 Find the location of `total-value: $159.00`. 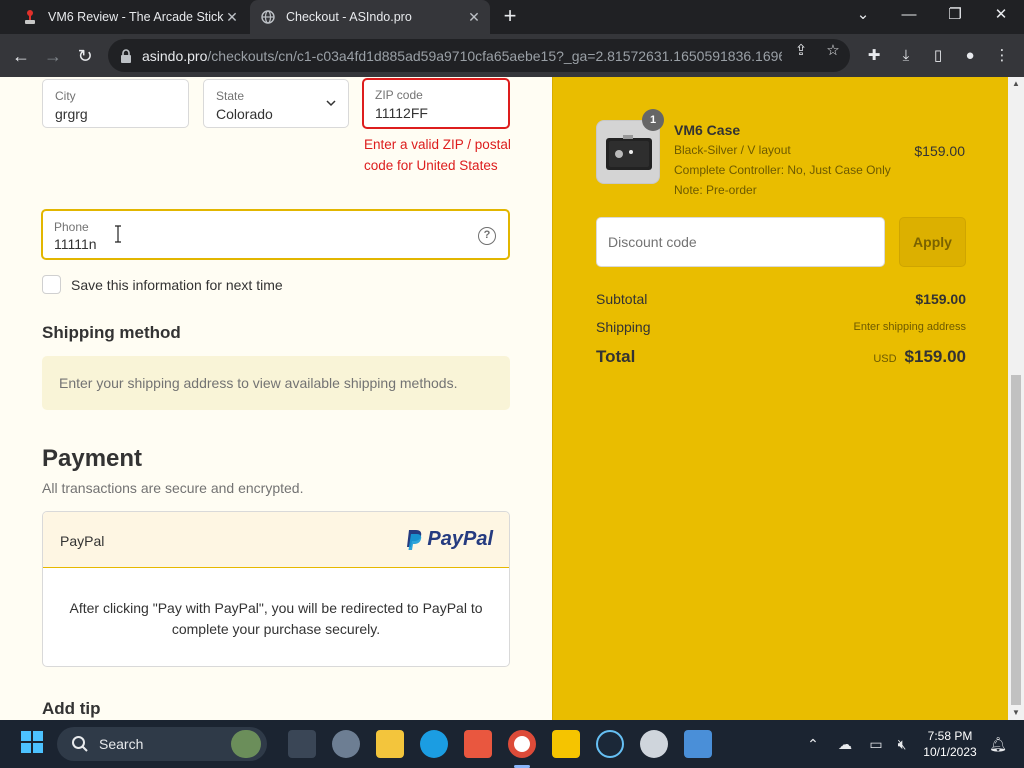

total-value: $159.00 is located at coordinates (935, 356).